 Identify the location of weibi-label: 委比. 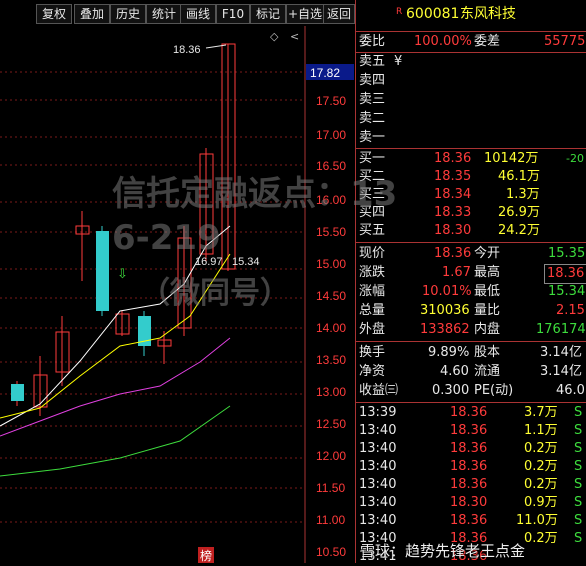
(372, 41).